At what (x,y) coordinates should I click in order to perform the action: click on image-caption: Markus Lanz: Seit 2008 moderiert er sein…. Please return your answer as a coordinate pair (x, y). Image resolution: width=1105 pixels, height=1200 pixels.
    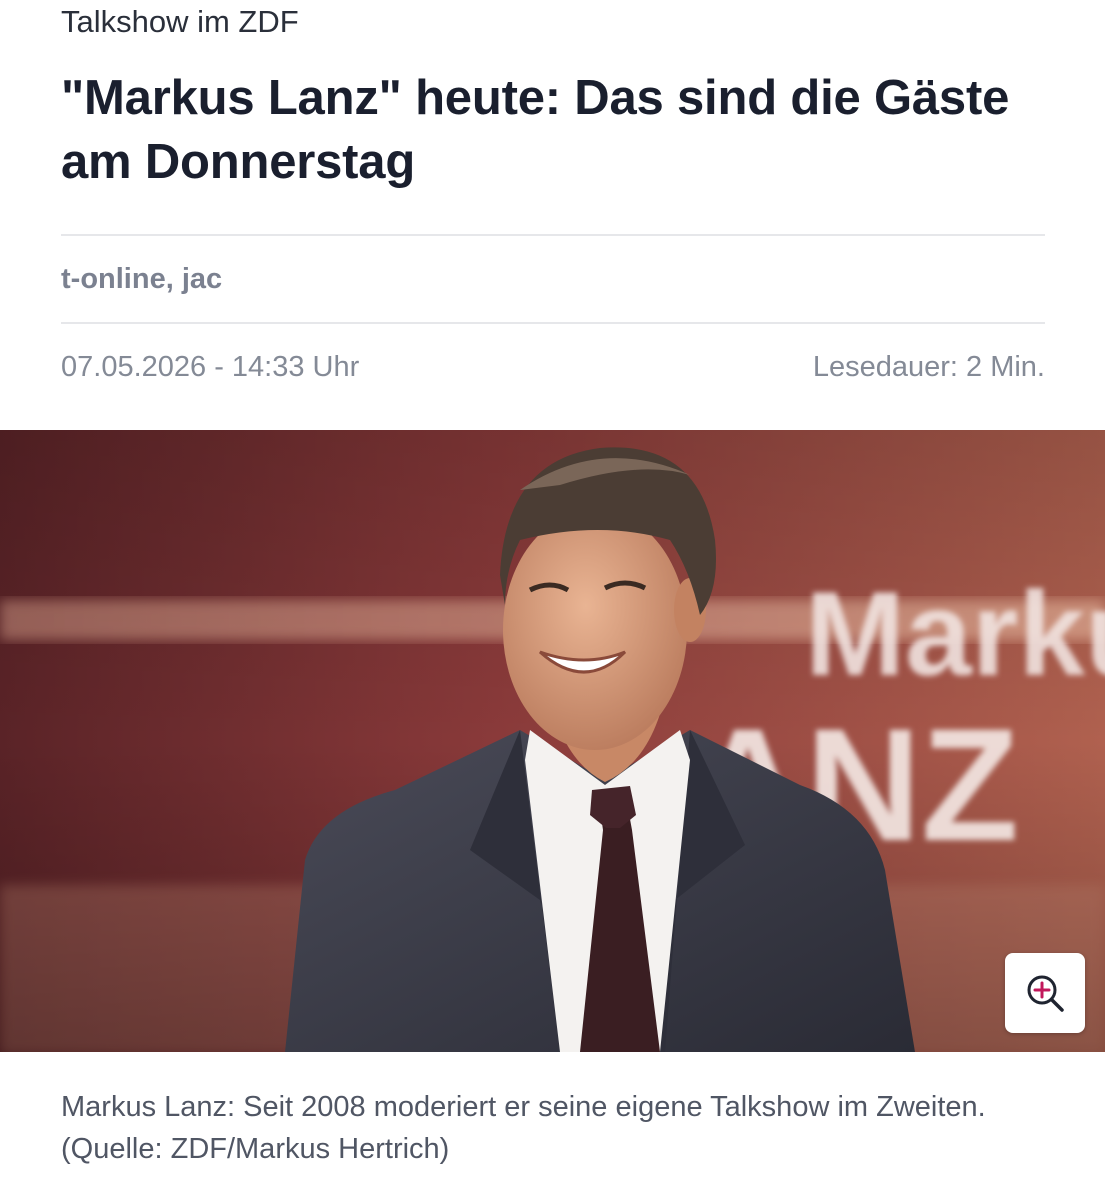
    Looking at the image, I should click on (523, 1128).